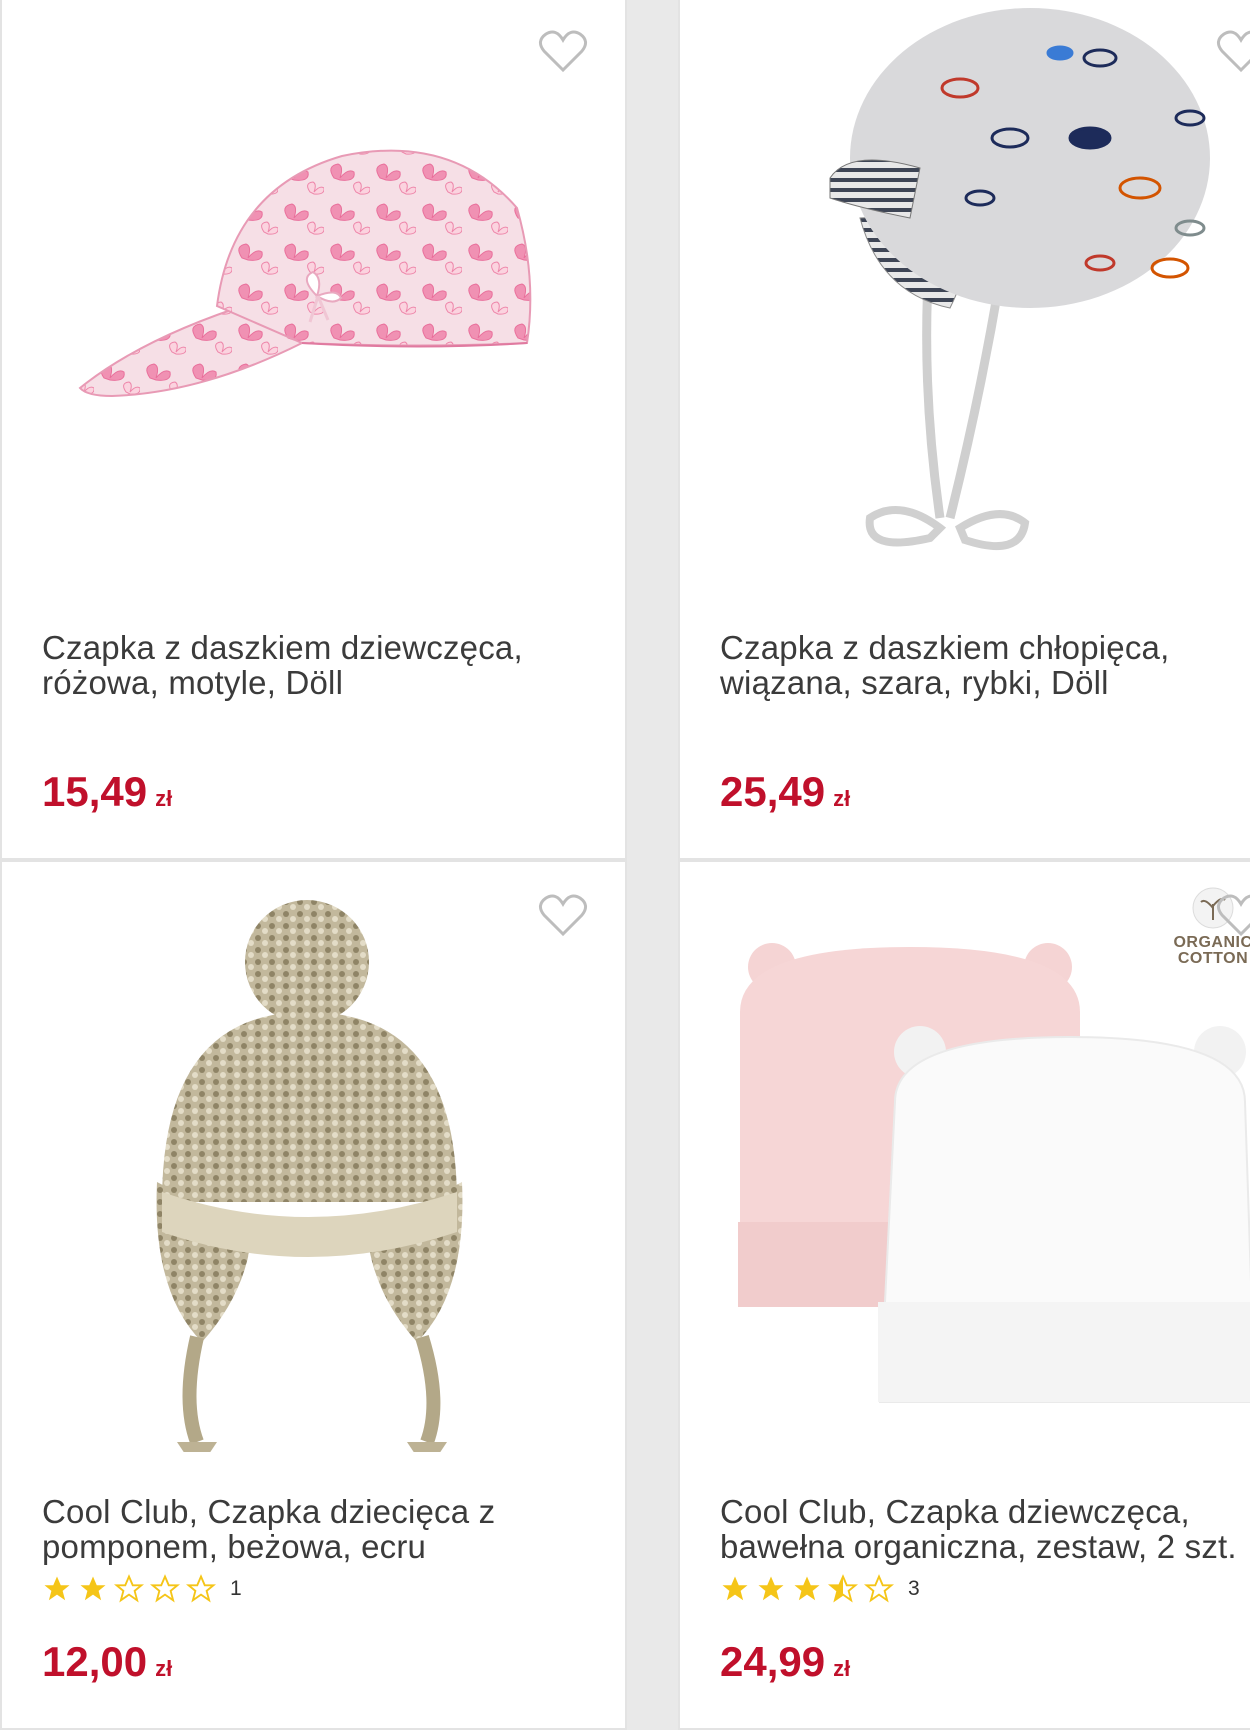 The width and height of the screenshot is (1250, 1730). What do you see at coordinates (95, 791) in the screenshot?
I see `price-value: 15,49` at bounding box center [95, 791].